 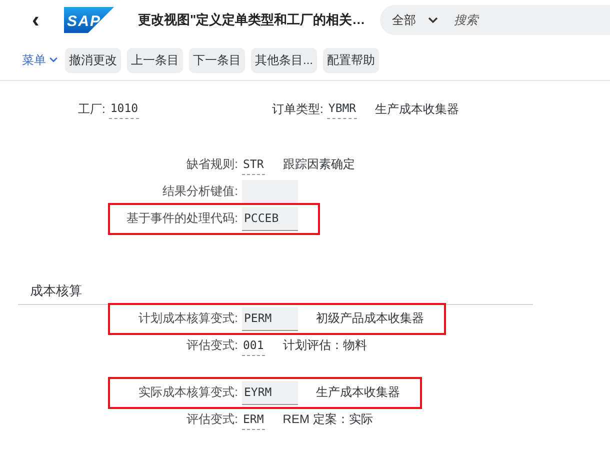 What do you see at coordinates (40, 60) in the screenshot?
I see `menu-button: 菜单` at bounding box center [40, 60].